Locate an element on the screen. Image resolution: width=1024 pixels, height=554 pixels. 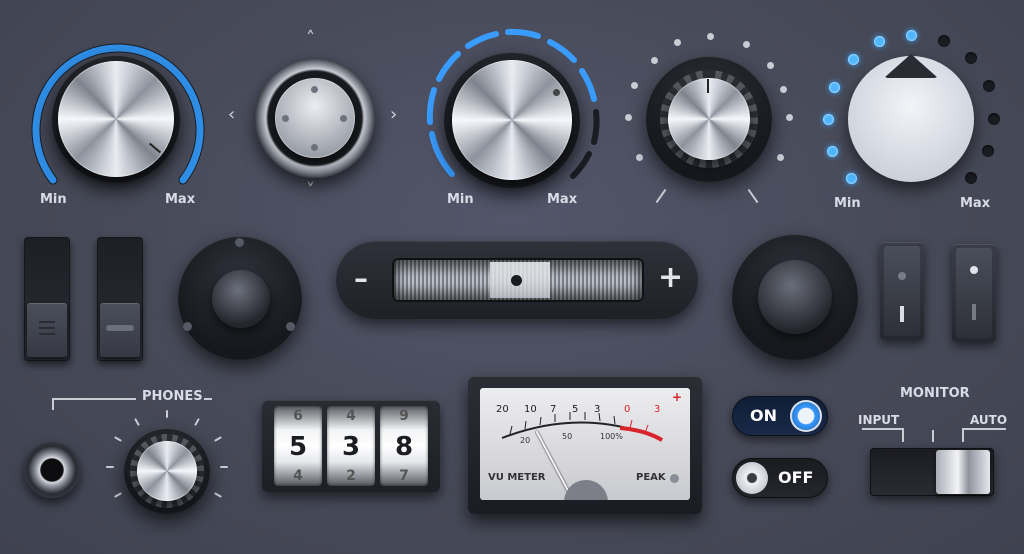
vu-peak-label: PEAK is located at coordinates (651, 477).